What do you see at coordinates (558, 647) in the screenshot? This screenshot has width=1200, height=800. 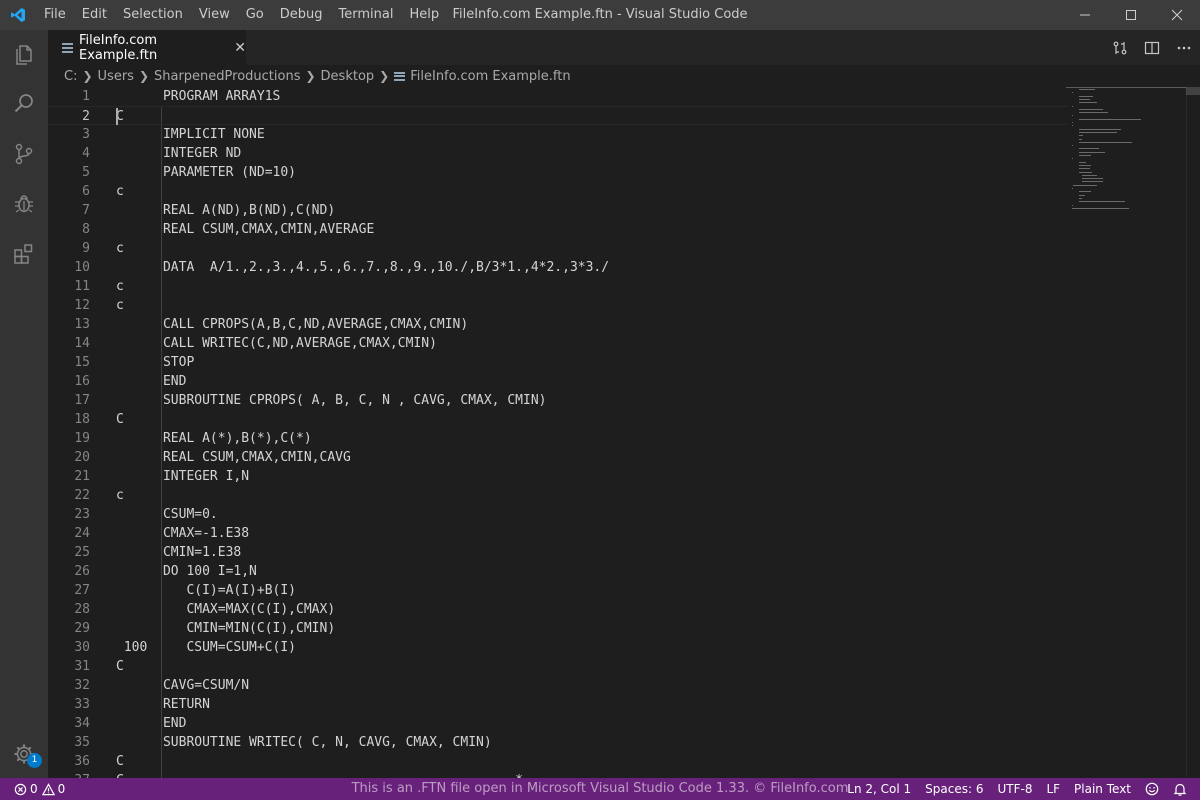 I see `code-line: 30 100 CSUM=CSUM+C(I)` at bounding box center [558, 647].